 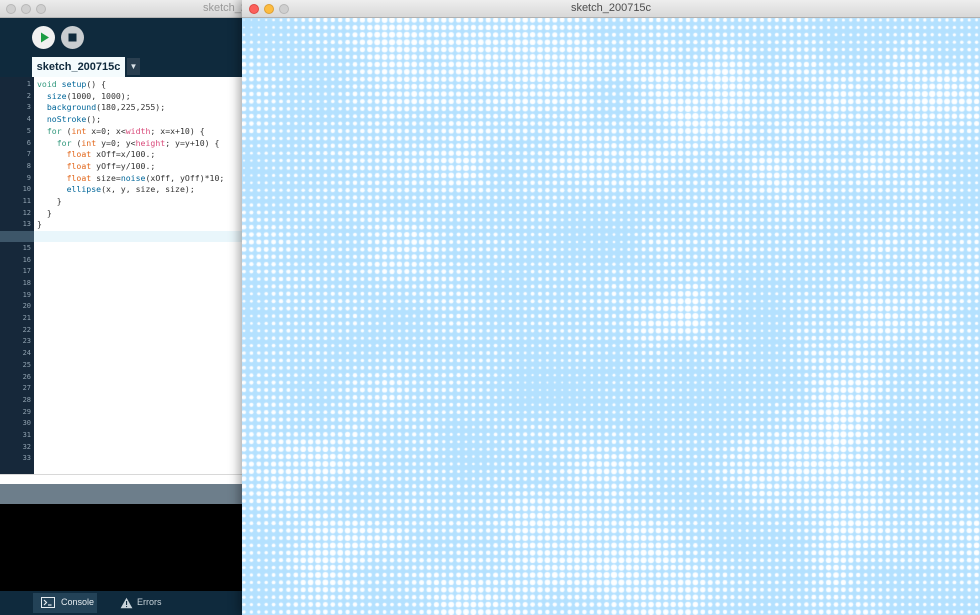 I want to click on code-line: float size=noise(xOff, yOff)*10;, so click(x=131, y=177).